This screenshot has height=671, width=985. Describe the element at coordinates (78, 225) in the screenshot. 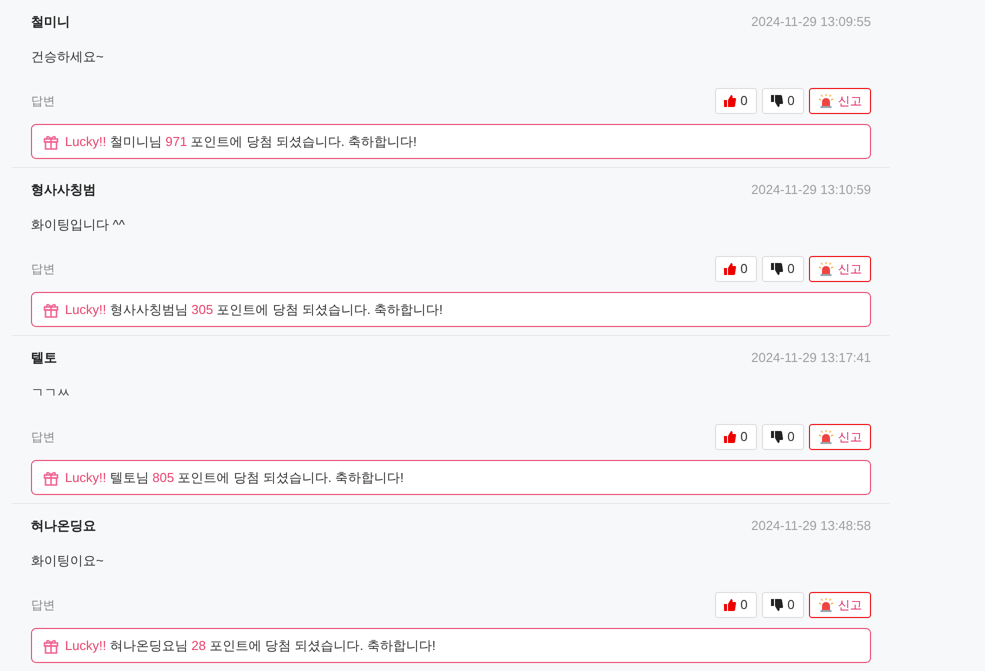

I see `comment-text: 화이팅입니다 ^^` at that location.